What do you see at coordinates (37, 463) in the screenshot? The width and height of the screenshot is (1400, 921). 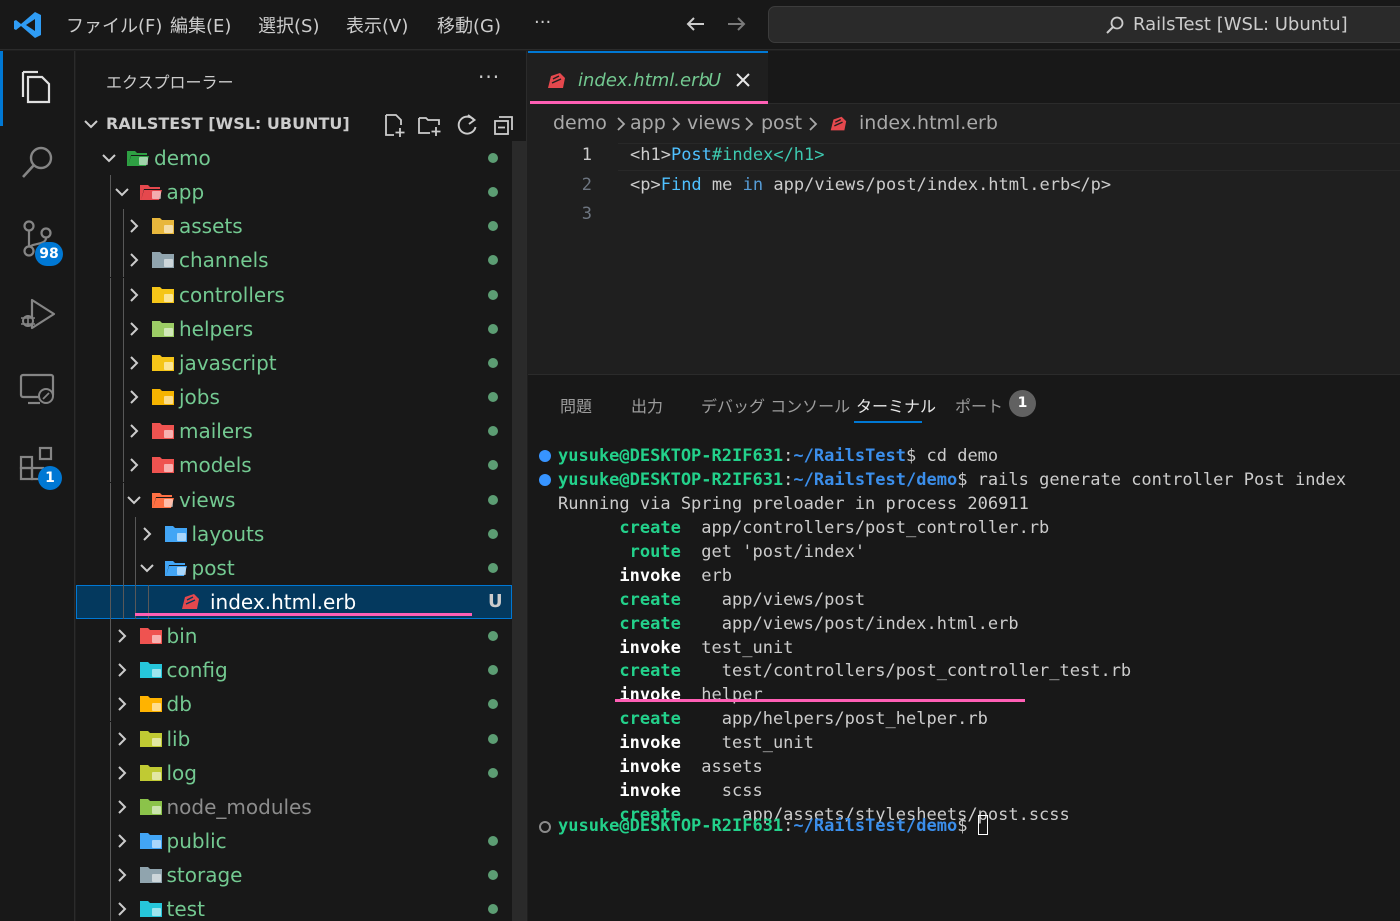 I see `activity-extensions: 1` at bounding box center [37, 463].